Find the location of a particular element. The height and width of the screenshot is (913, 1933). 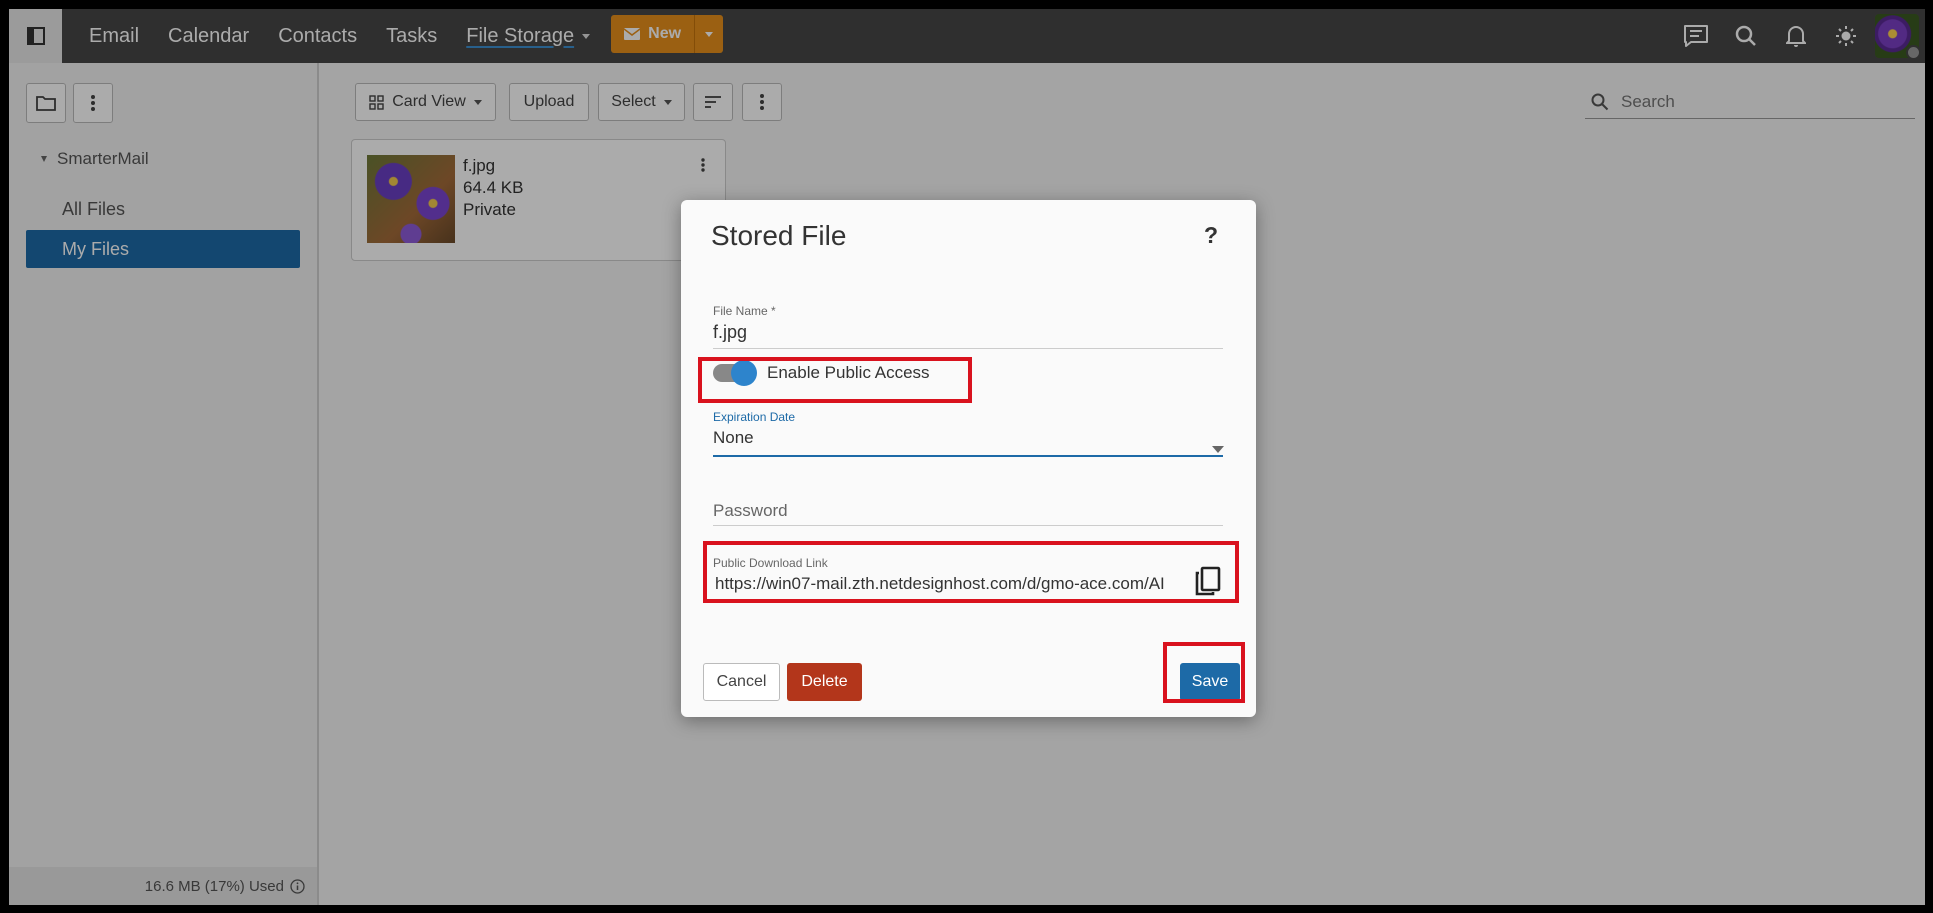

password-underline is located at coordinates (968, 525).